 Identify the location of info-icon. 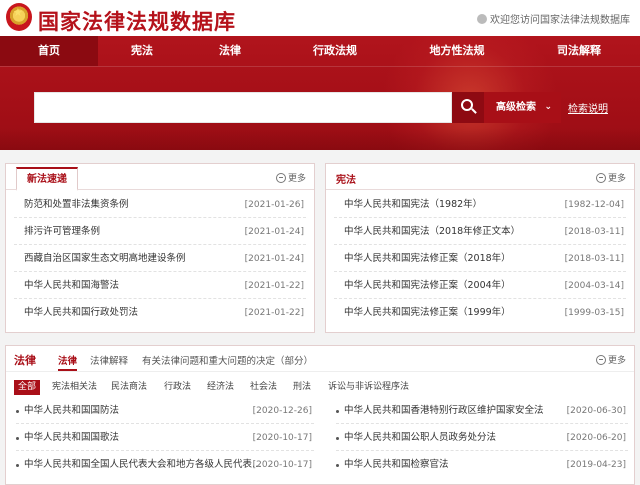
(482, 19).